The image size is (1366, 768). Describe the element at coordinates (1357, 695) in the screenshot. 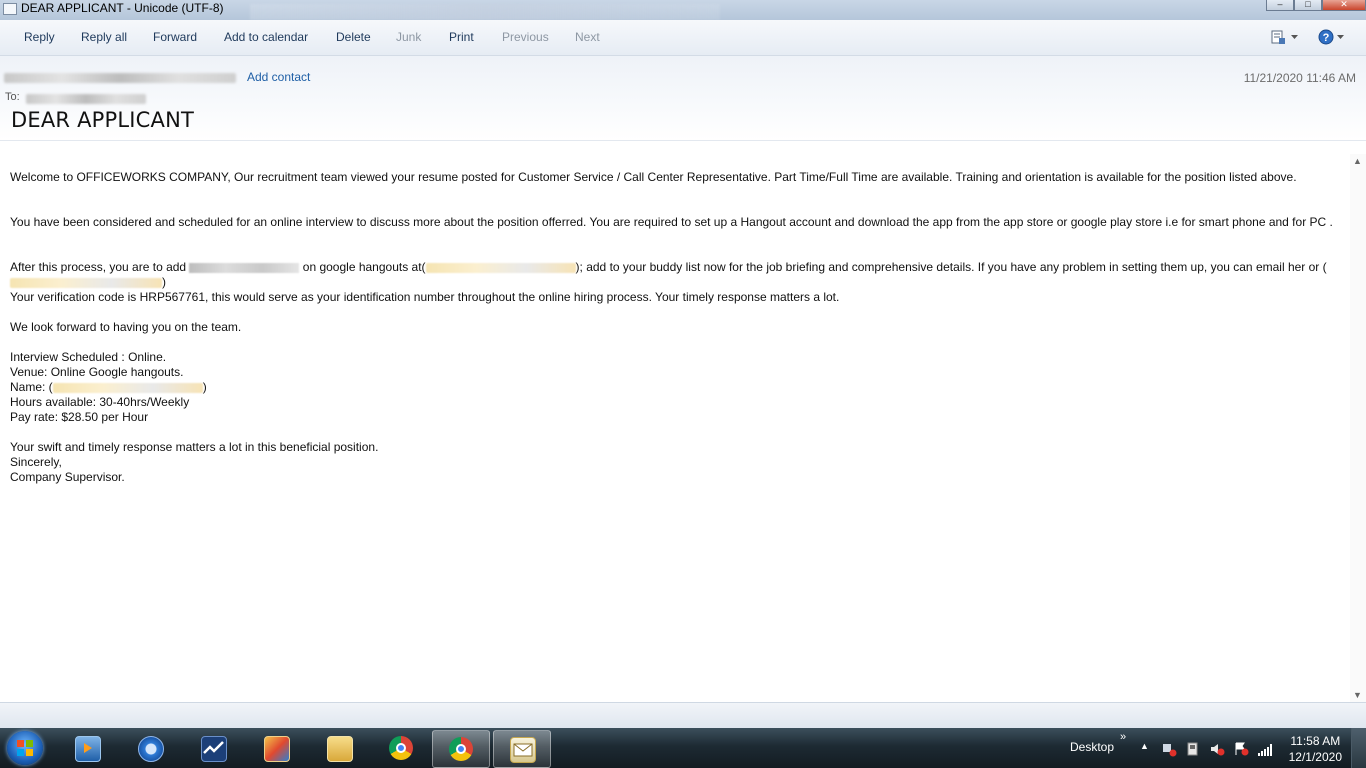

I see `scroll-down-arrow-icon: ▼` at that location.